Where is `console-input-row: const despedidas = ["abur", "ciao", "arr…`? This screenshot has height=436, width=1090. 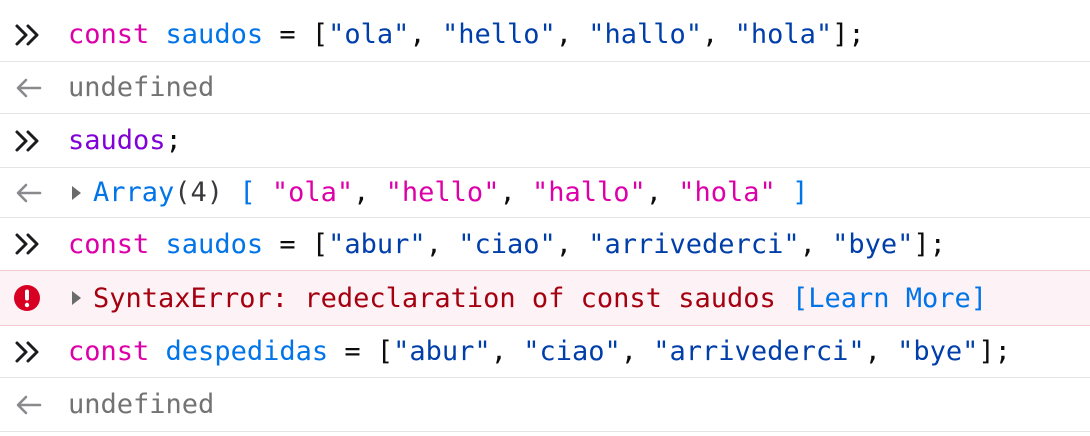 console-input-row: const despedidas = ["abur", "ciao", "arr… is located at coordinates (545, 352).